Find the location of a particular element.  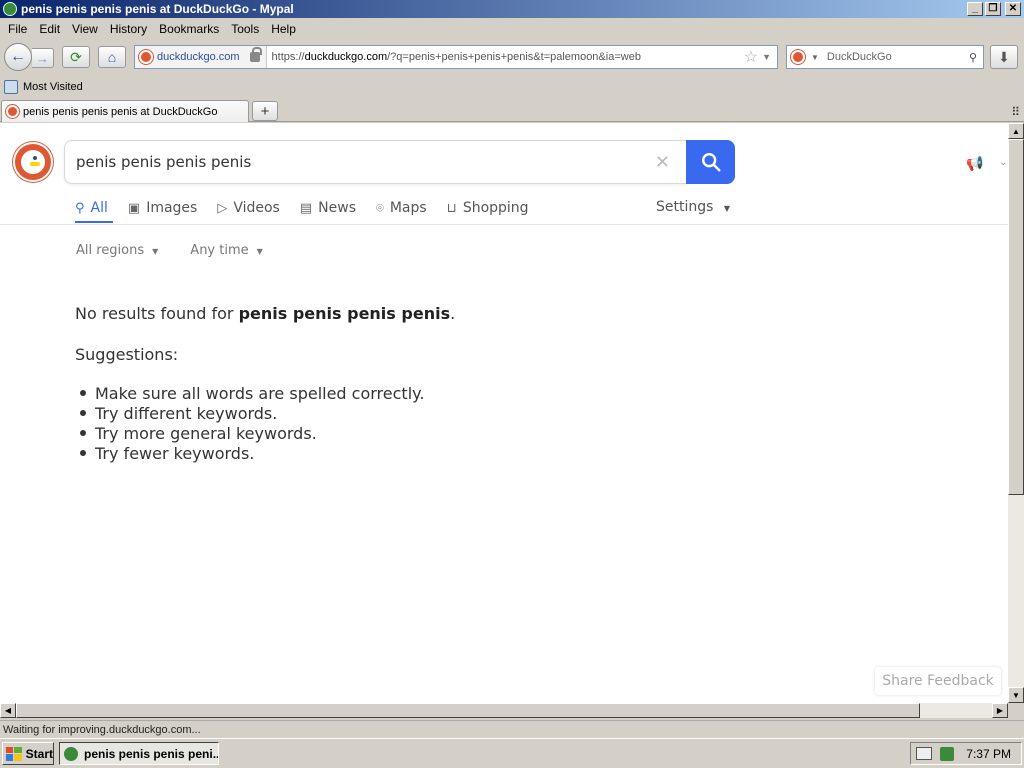

time-caret-icon: ▼ is located at coordinates (259, 251).